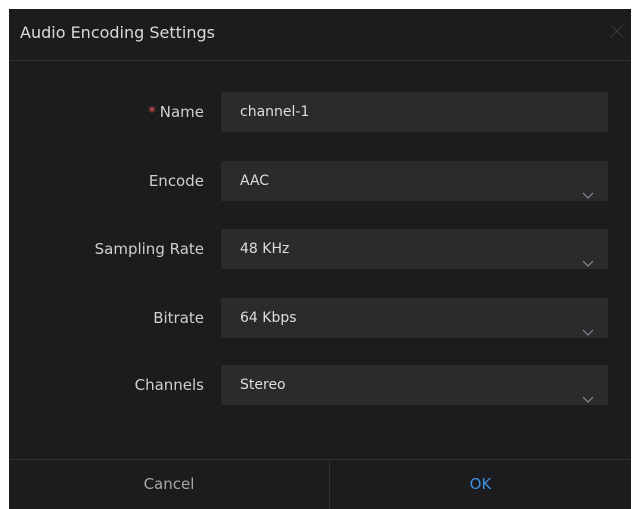 The width and height of the screenshot is (636, 509). What do you see at coordinates (149, 249) in the screenshot?
I see `sampling-rate-label: Sampling Rate` at bounding box center [149, 249].